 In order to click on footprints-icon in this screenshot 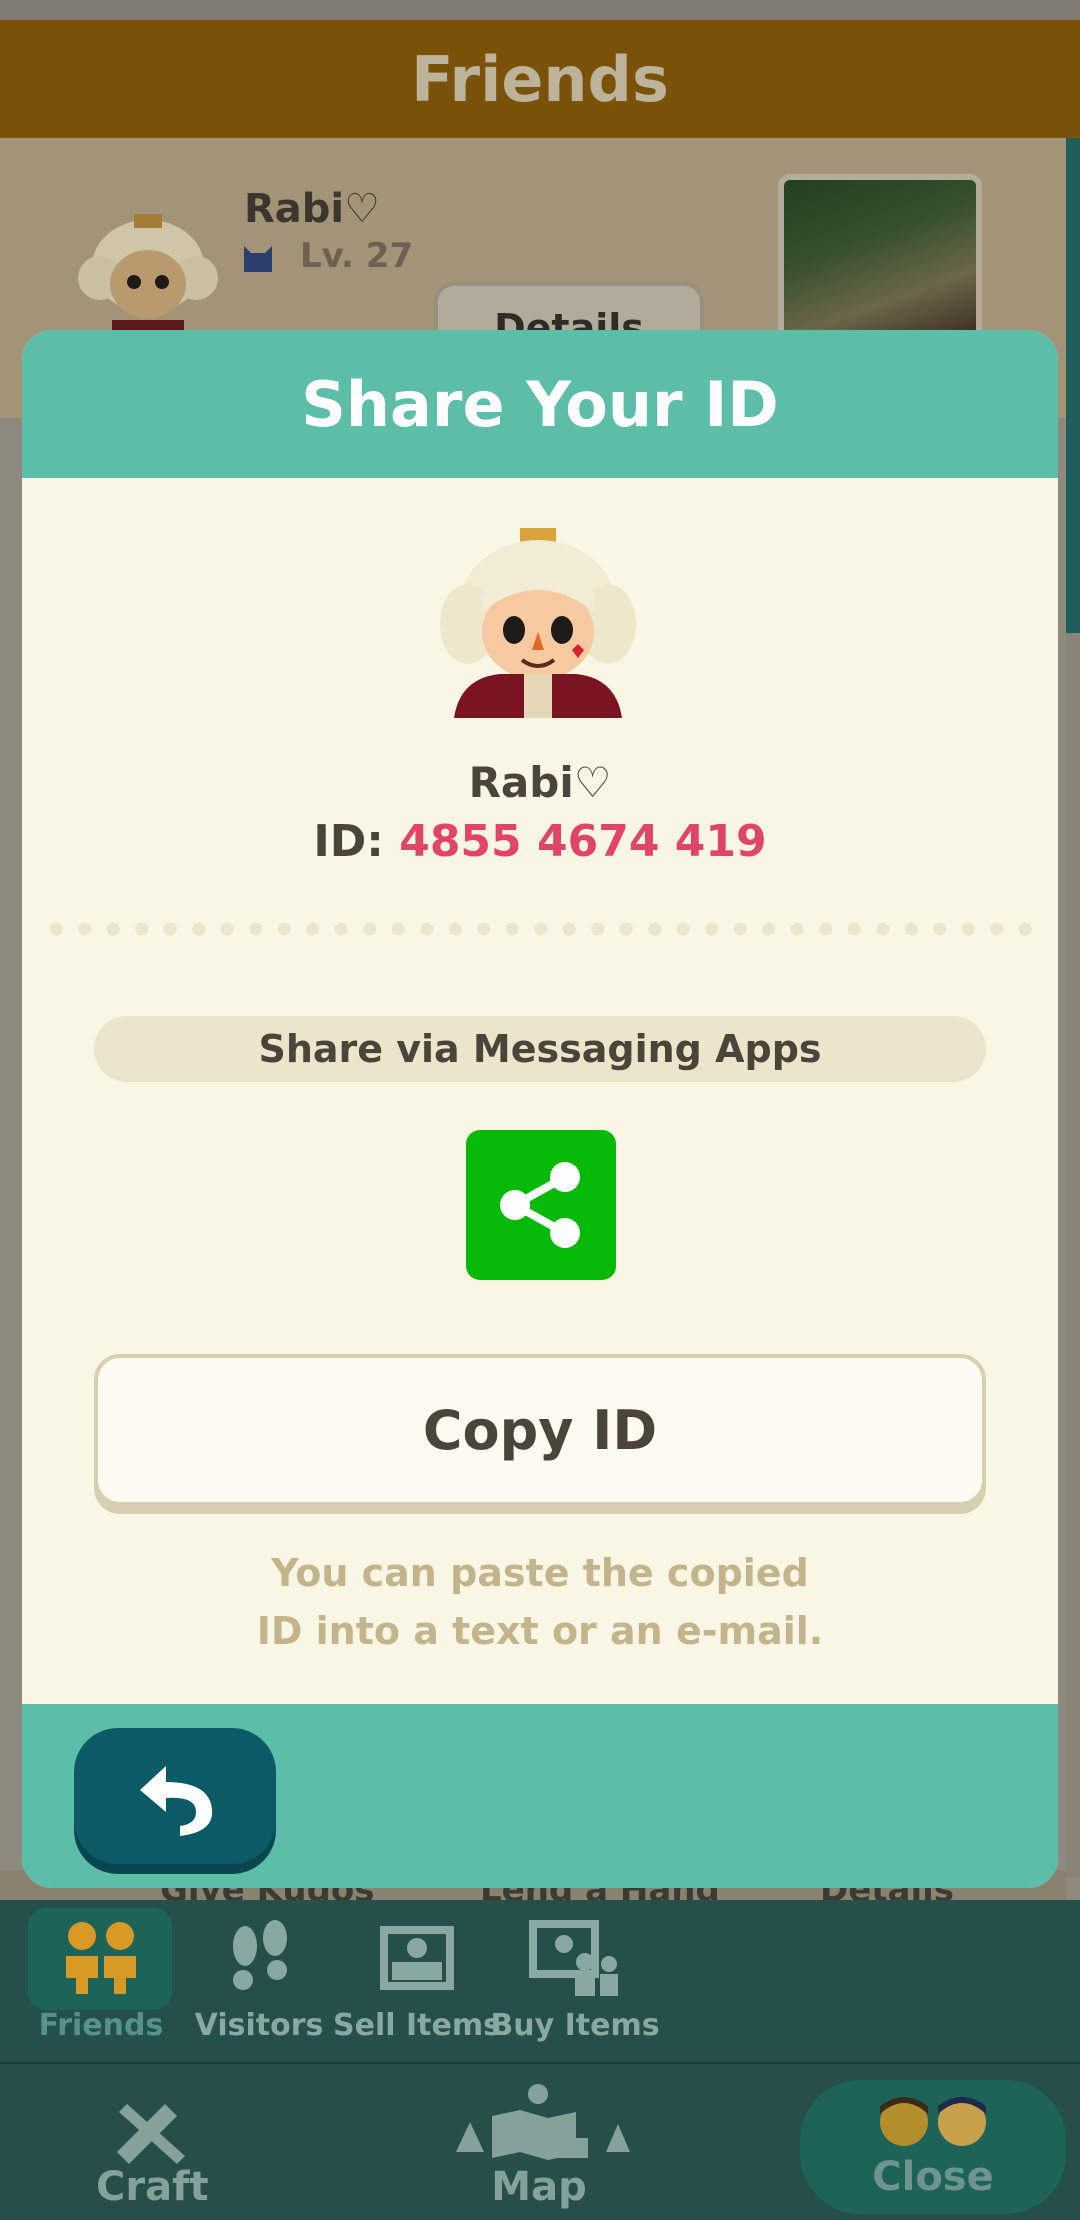, I will do `click(259, 1956)`.